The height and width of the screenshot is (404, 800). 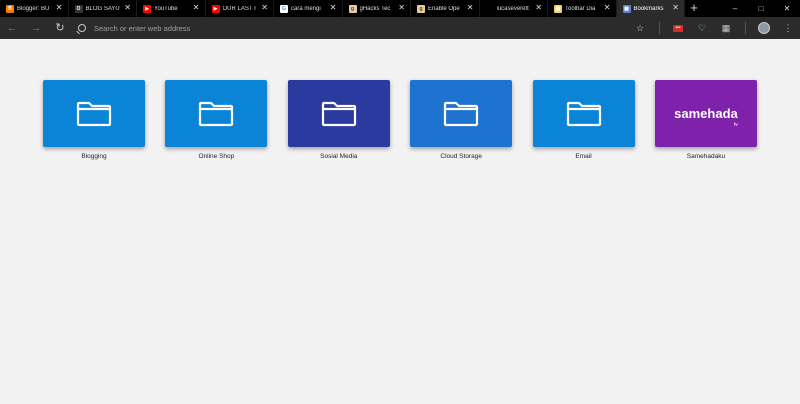 I want to click on menu-icon: ⋮, so click(x=788, y=28).